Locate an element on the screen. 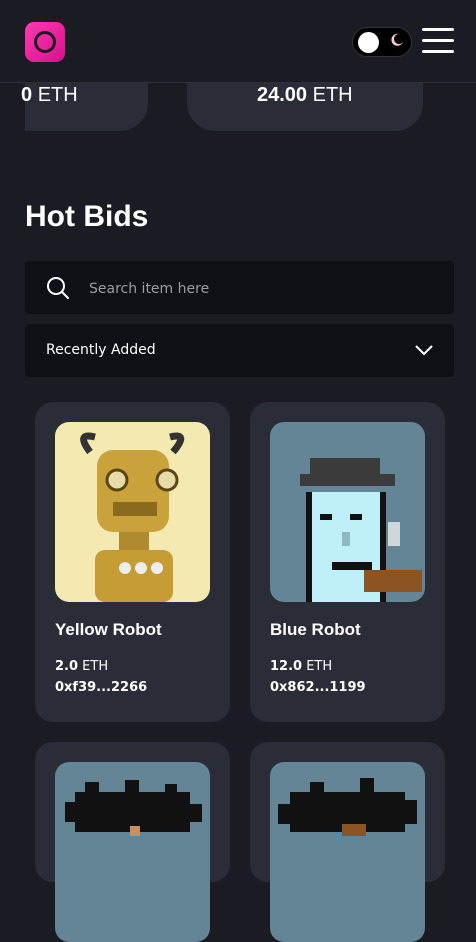 This screenshot has width=476, height=942. nft-owner-address: 0xf39...2266 is located at coordinates (101, 687).